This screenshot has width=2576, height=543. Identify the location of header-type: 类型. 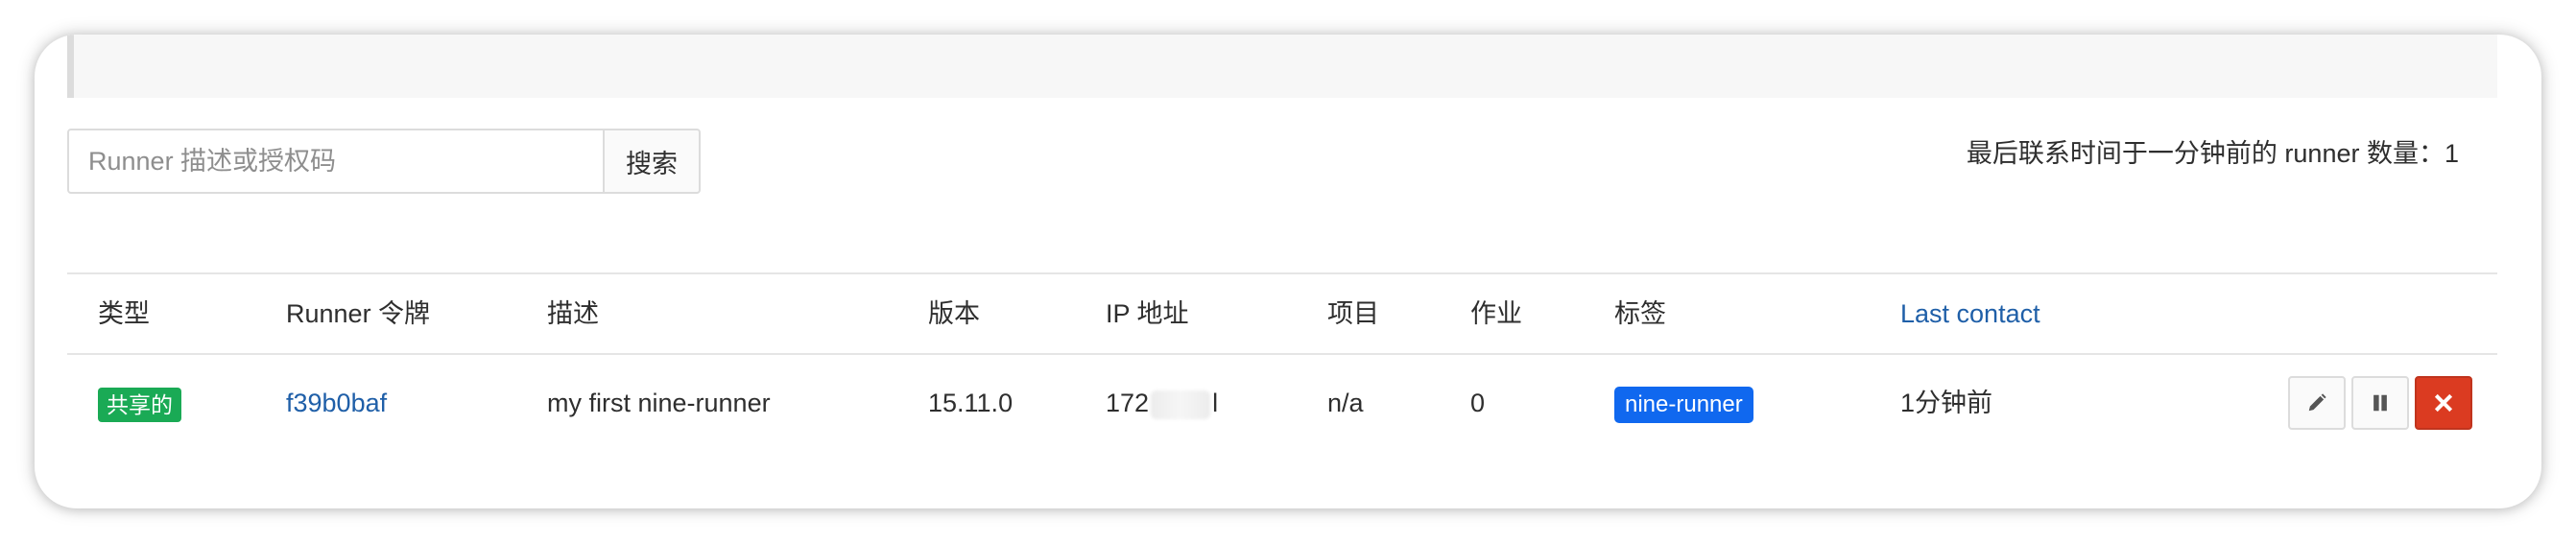
(124, 313).